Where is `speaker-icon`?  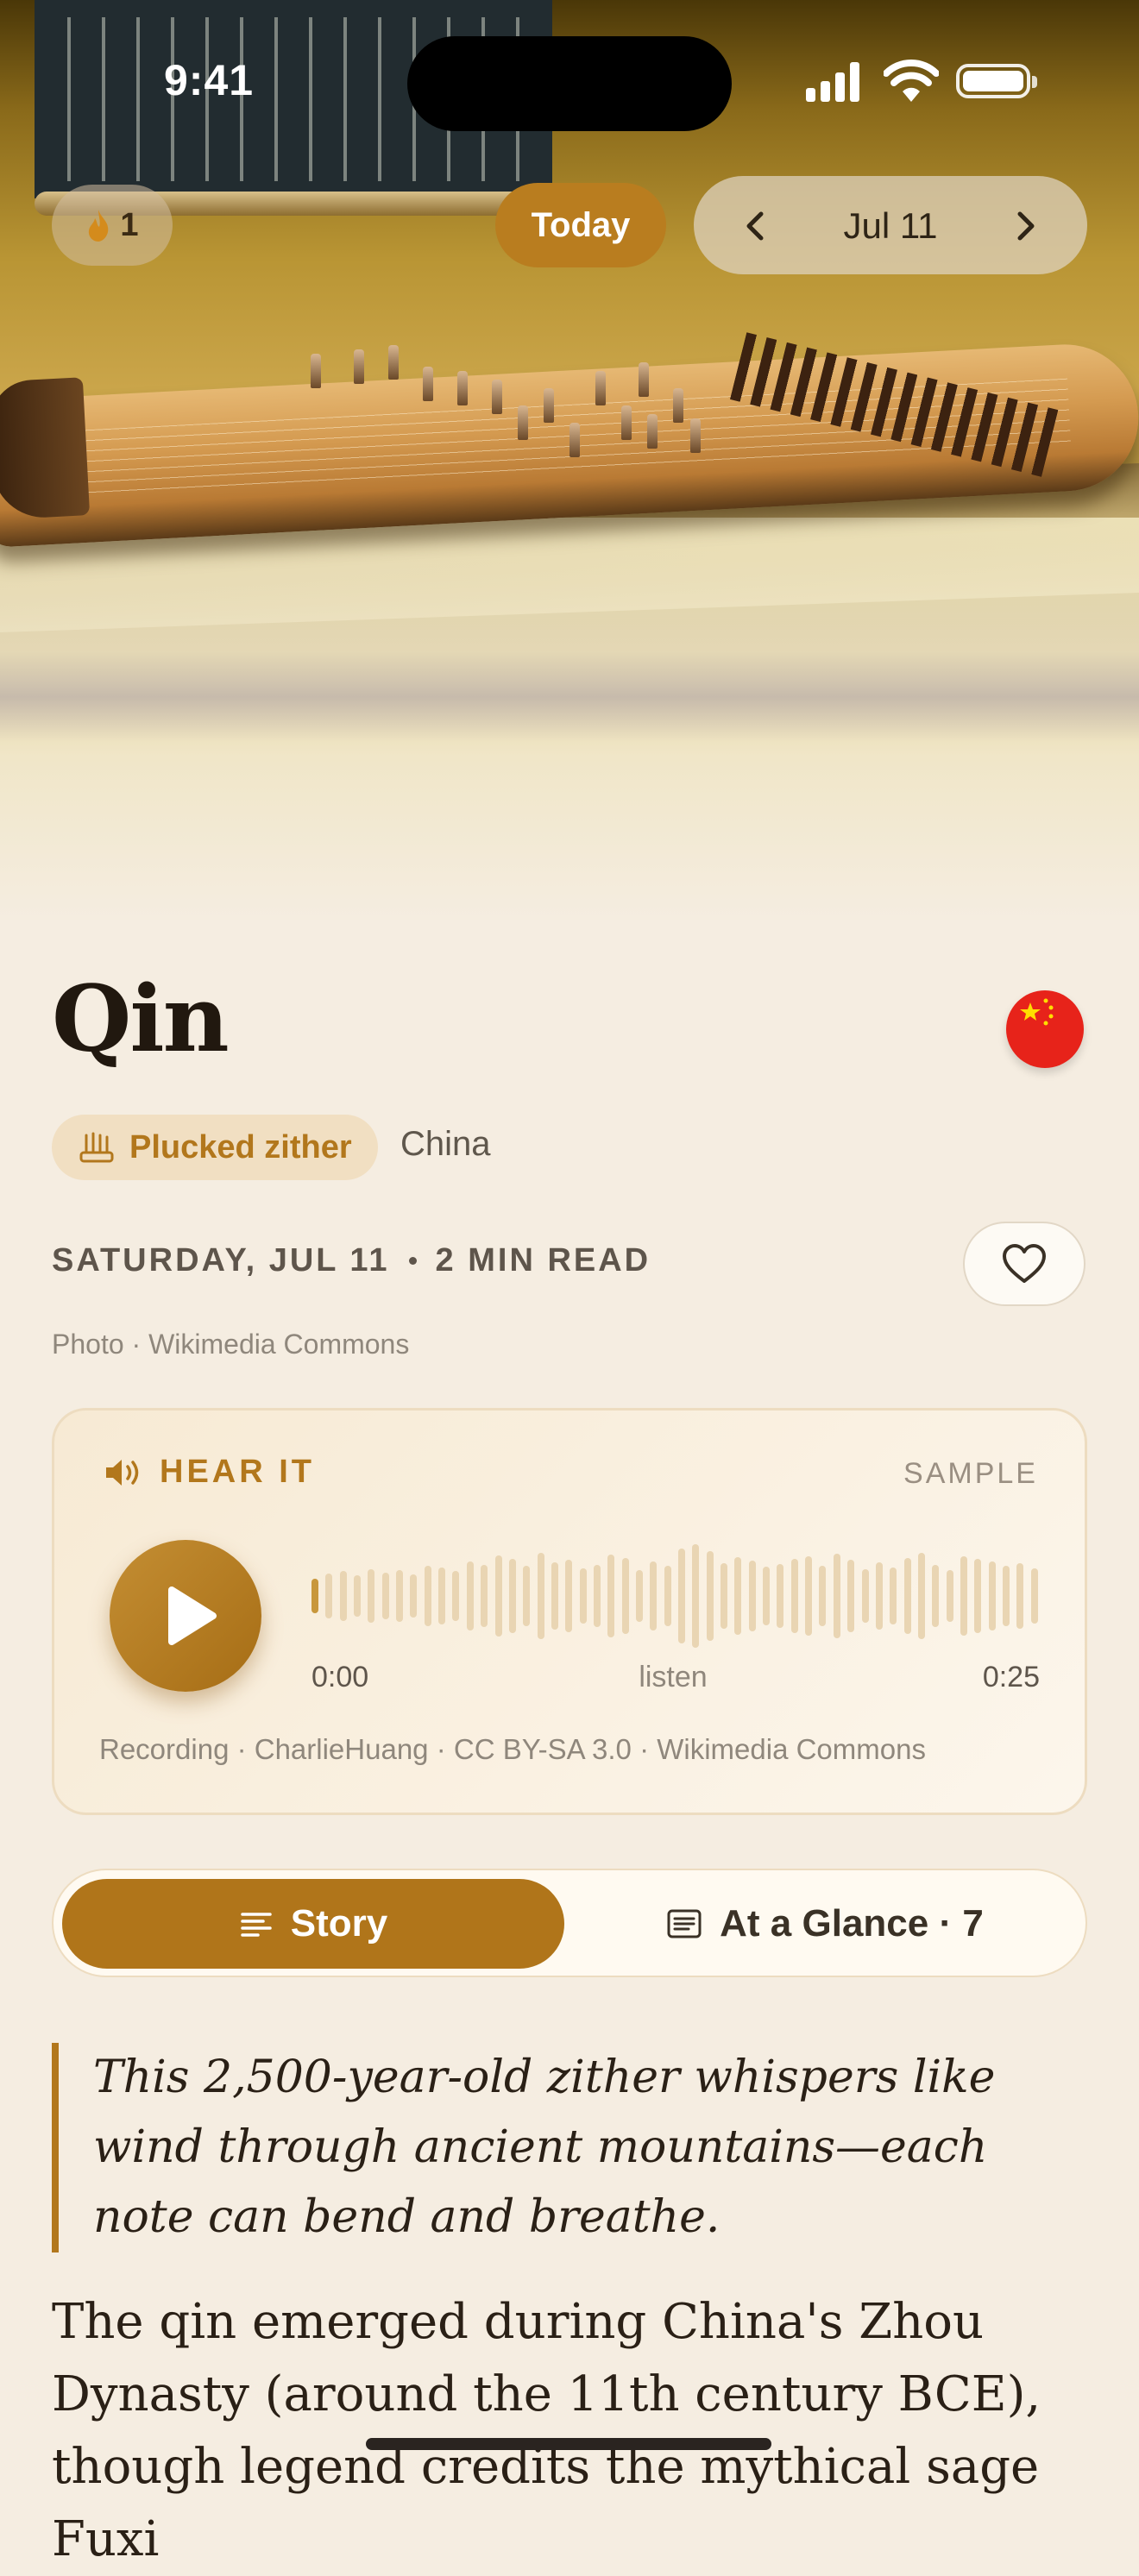 speaker-icon is located at coordinates (122, 1472).